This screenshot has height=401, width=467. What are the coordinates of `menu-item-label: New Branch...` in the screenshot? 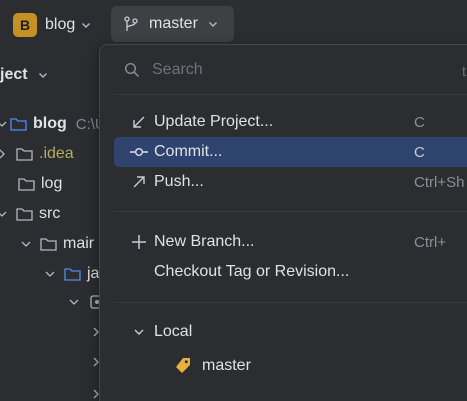 It's located at (204, 241).